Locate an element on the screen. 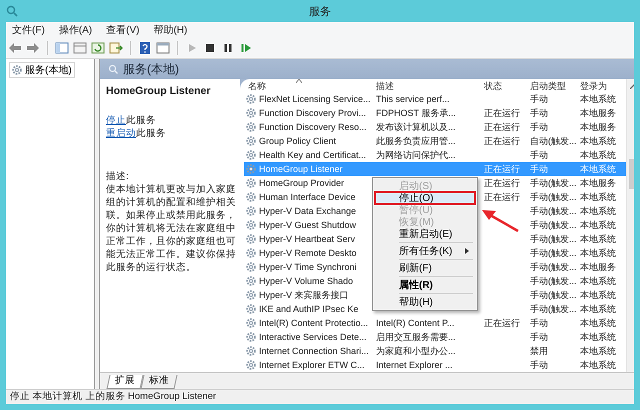  column-header: 名称 is located at coordinates (257, 86).